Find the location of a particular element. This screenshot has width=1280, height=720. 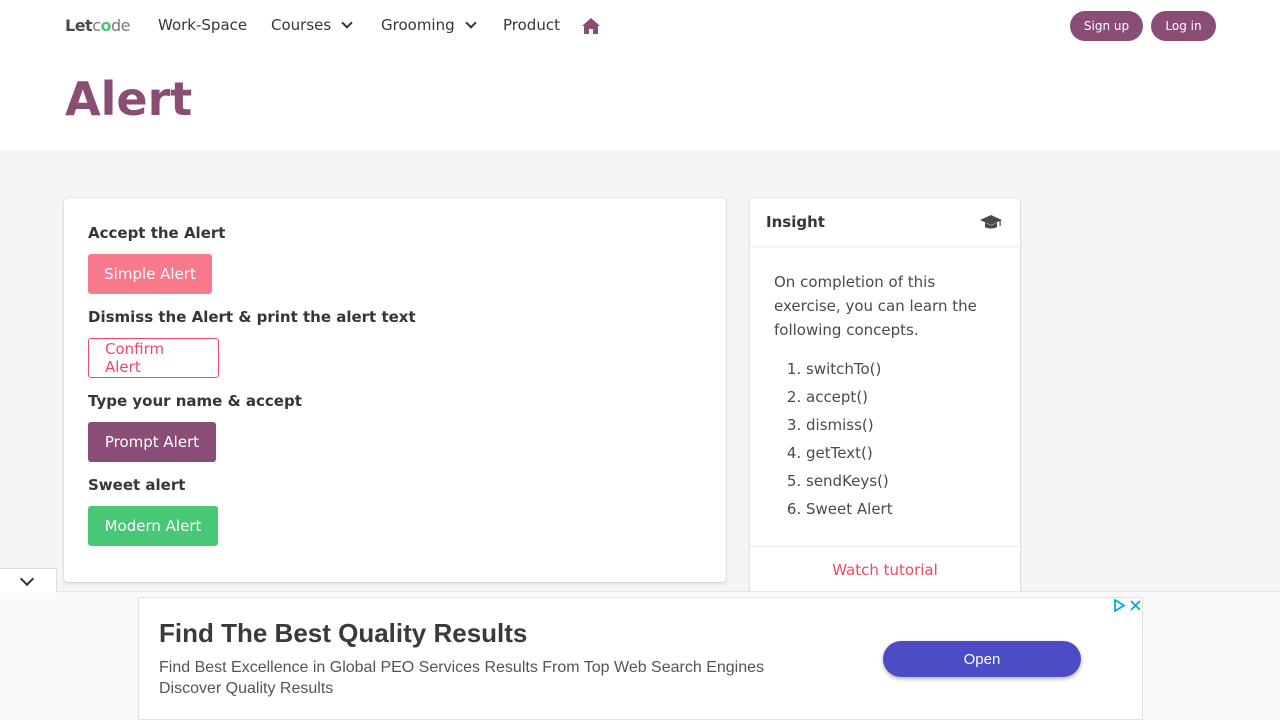

ad-collapse-button is located at coordinates (28, 580).